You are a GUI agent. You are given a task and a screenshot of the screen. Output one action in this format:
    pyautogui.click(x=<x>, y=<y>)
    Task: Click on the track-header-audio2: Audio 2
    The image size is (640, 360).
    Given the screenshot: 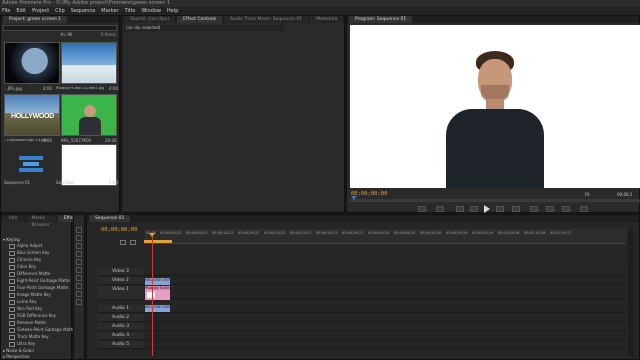 What is the action you would take?
    pyautogui.click(x=121, y=318)
    